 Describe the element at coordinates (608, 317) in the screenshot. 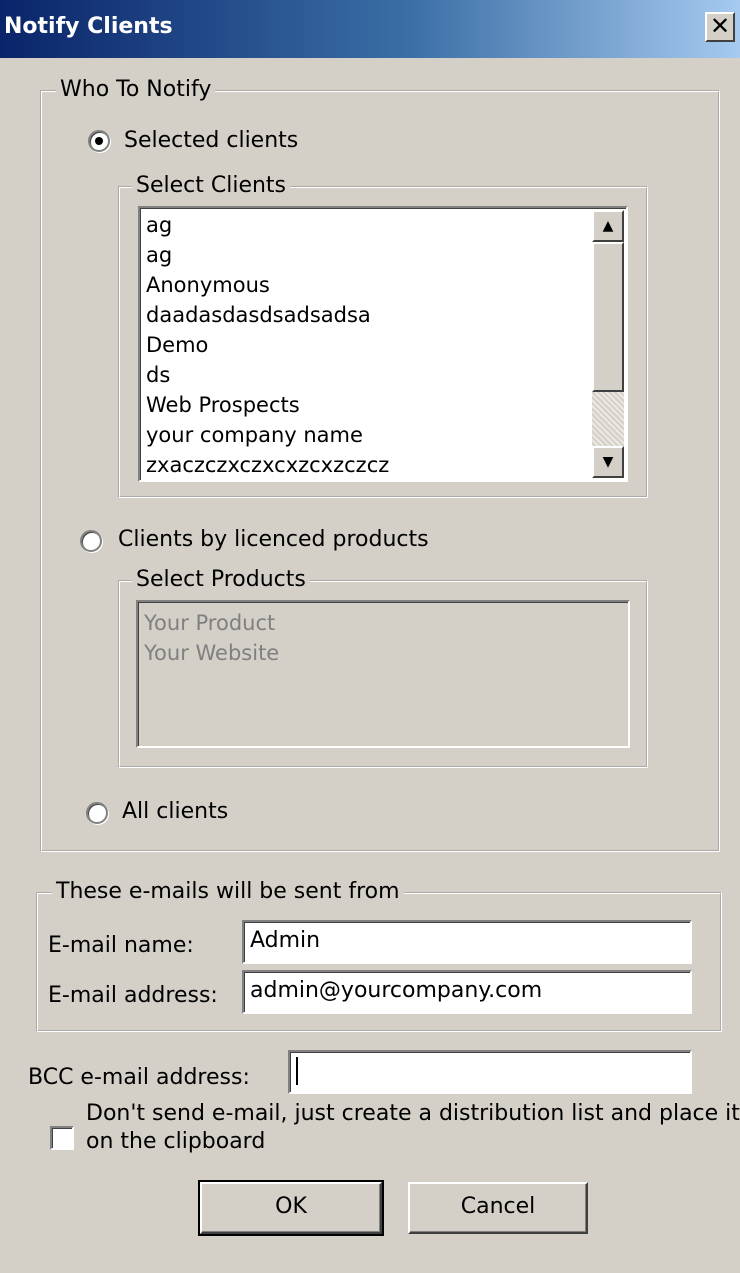

I see `scroll-thumb` at that location.